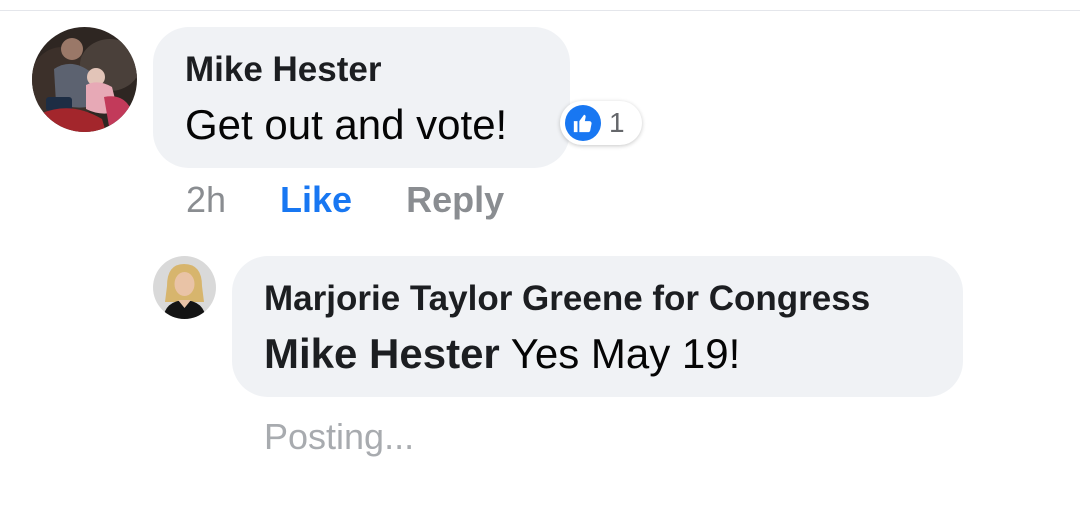  Describe the element at coordinates (455, 200) in the screenshot. I see `reply-button: Reply` at that location.